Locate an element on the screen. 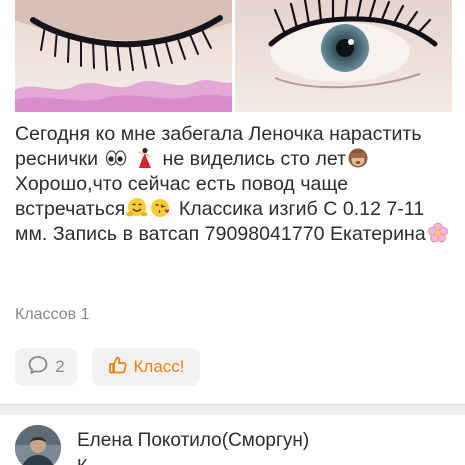  comments-count: 2 is located at coordinates (60, 366).